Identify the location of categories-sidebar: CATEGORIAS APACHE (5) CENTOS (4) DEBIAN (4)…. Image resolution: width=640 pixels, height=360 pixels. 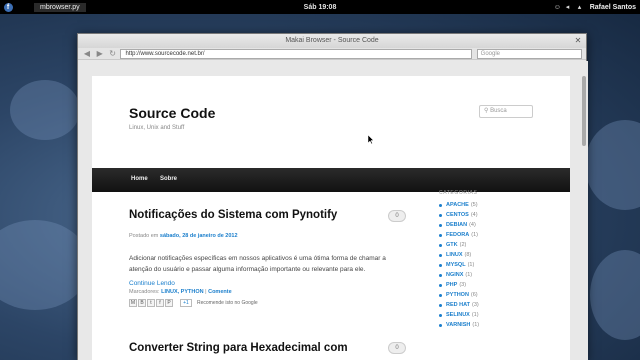
(459, 260).